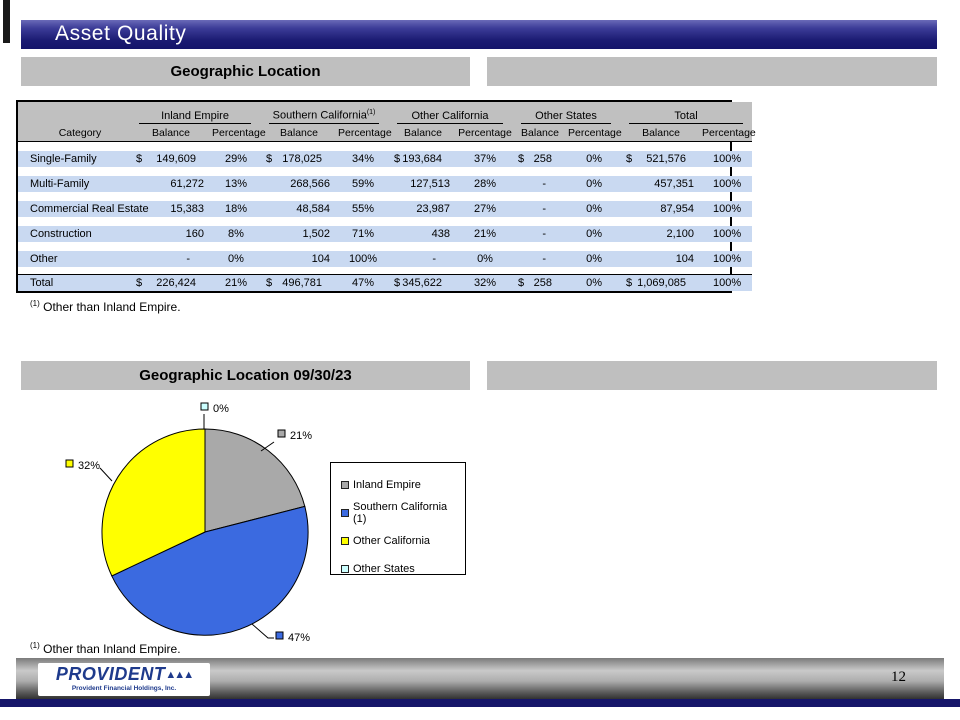 The height and width of the screenshot is (720, 960). I want to click on cell-percentage: 18%, so click(236, 209).